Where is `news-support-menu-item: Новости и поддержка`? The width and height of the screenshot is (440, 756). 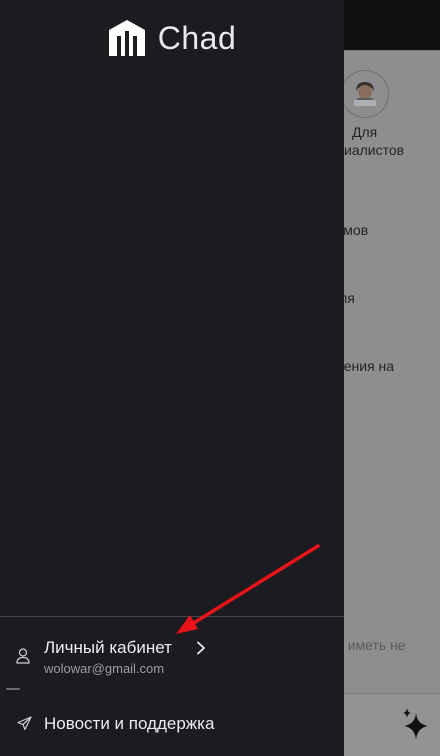 news-support-menu-item: Новости и поддержка is located at coordinates (172, 725).